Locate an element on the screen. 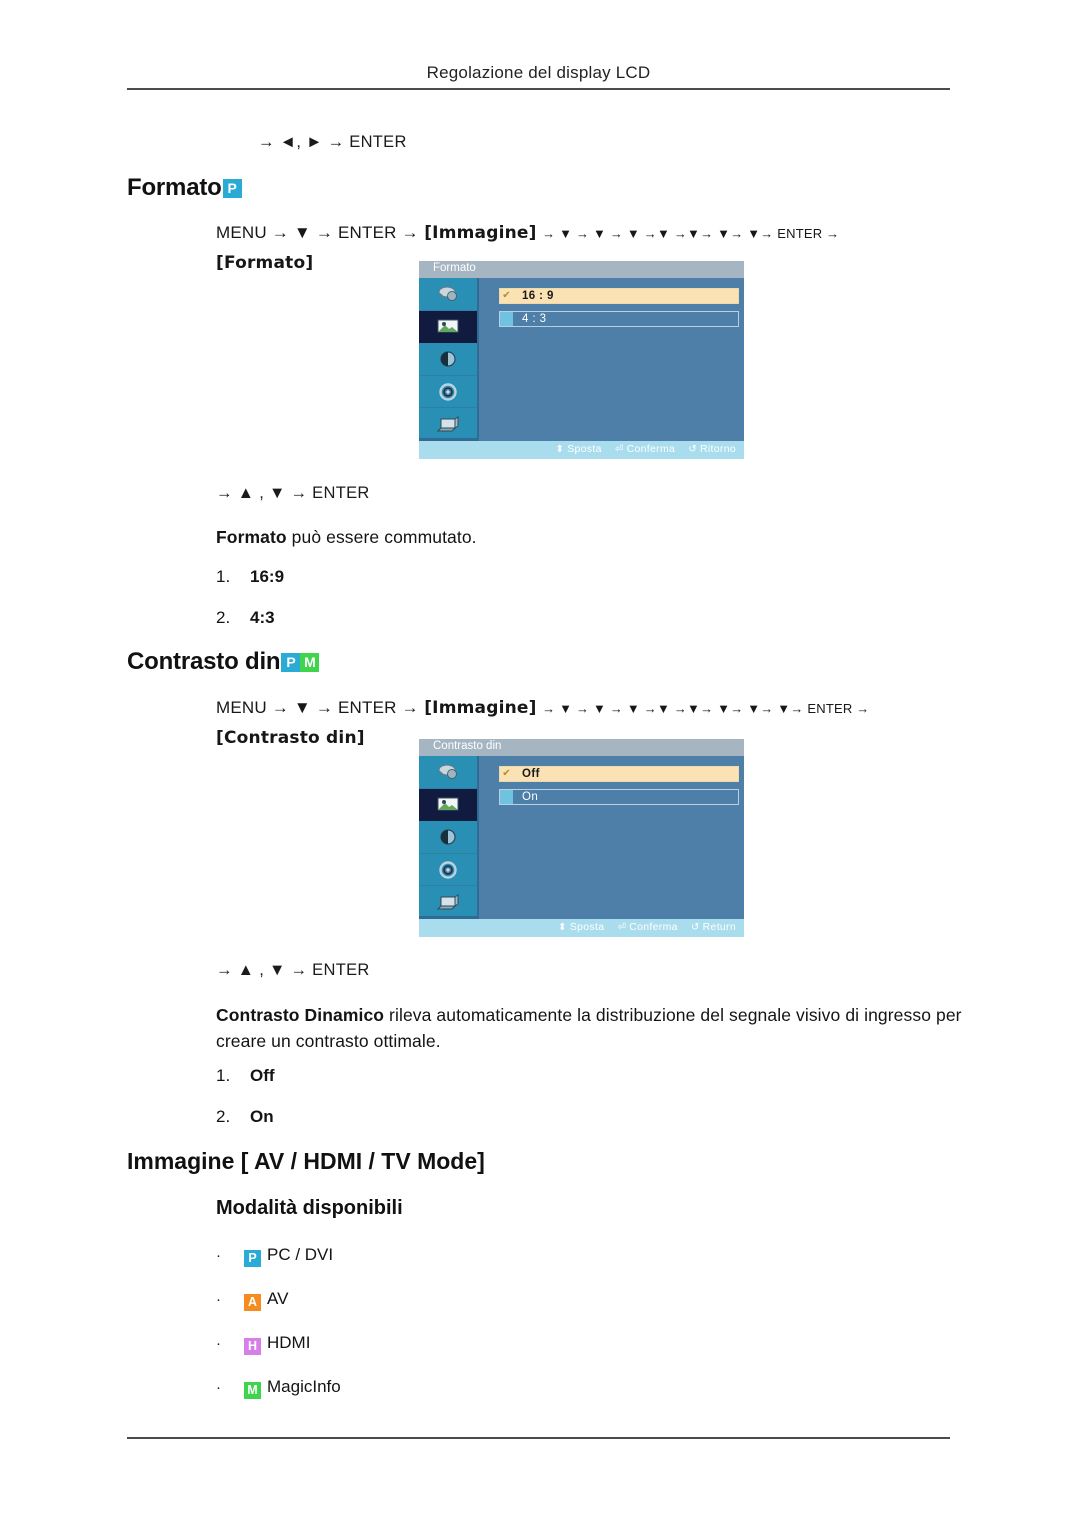 The width and height of the screenshot is (1080, 1527). mode-list-item-magicinfo: · M MagicInfo is located at coordinates (278, 1388).